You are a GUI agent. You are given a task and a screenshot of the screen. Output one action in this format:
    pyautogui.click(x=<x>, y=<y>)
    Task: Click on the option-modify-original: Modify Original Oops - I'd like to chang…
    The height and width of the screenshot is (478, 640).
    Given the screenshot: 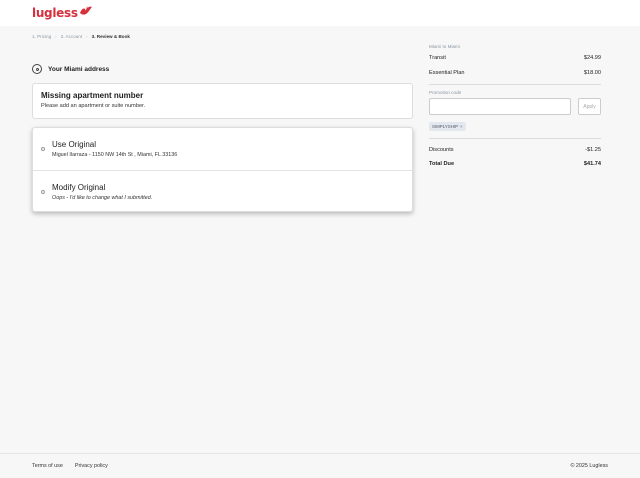 What is the action you would take?
    pyautogui.click(x=222, y=191)
    